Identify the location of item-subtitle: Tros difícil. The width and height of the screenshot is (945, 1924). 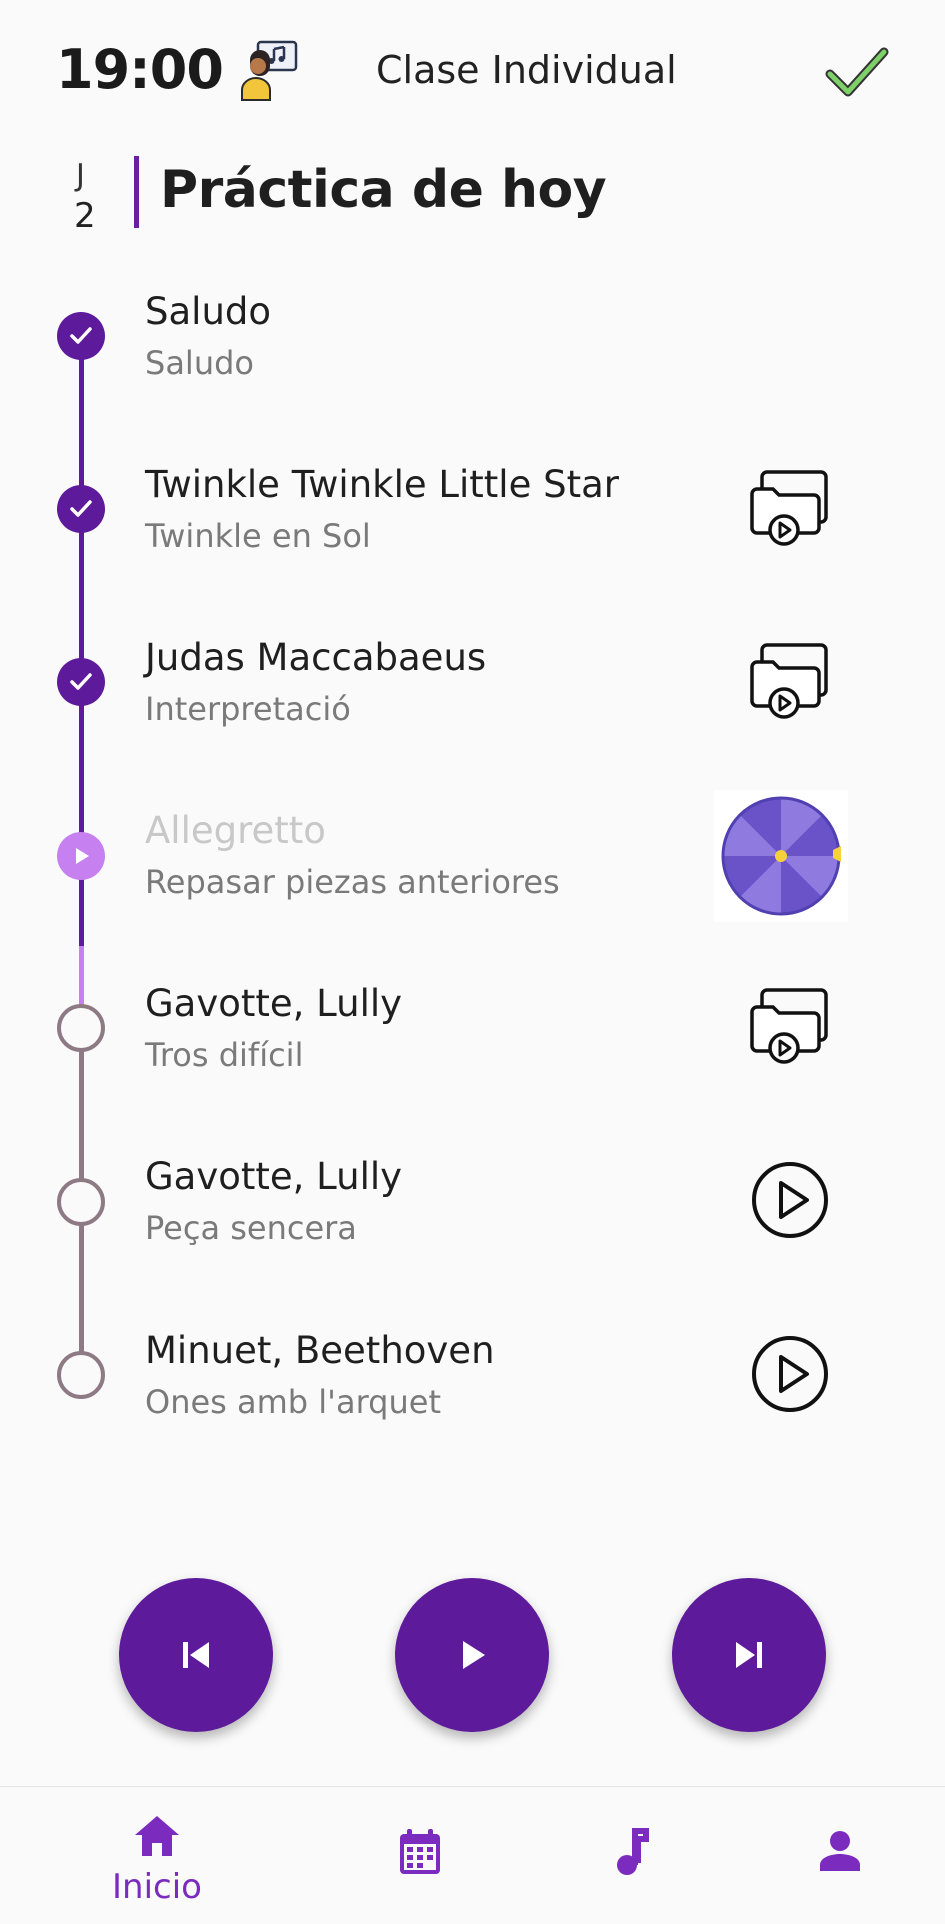
(224, 1055).